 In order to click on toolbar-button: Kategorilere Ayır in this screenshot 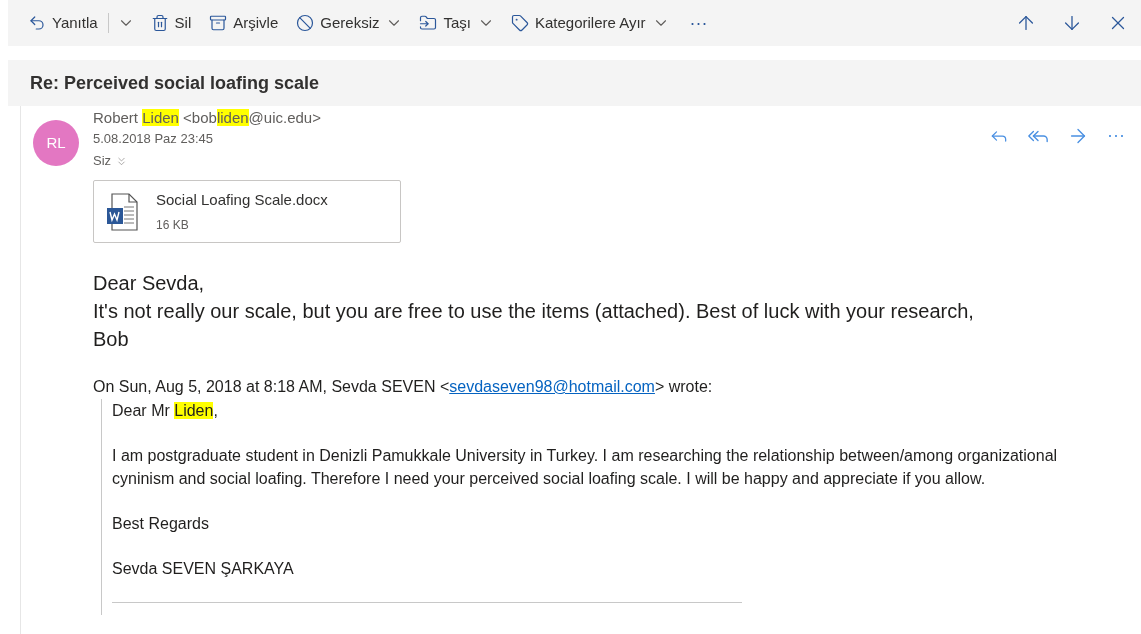, I will do `click(578, 23)`.